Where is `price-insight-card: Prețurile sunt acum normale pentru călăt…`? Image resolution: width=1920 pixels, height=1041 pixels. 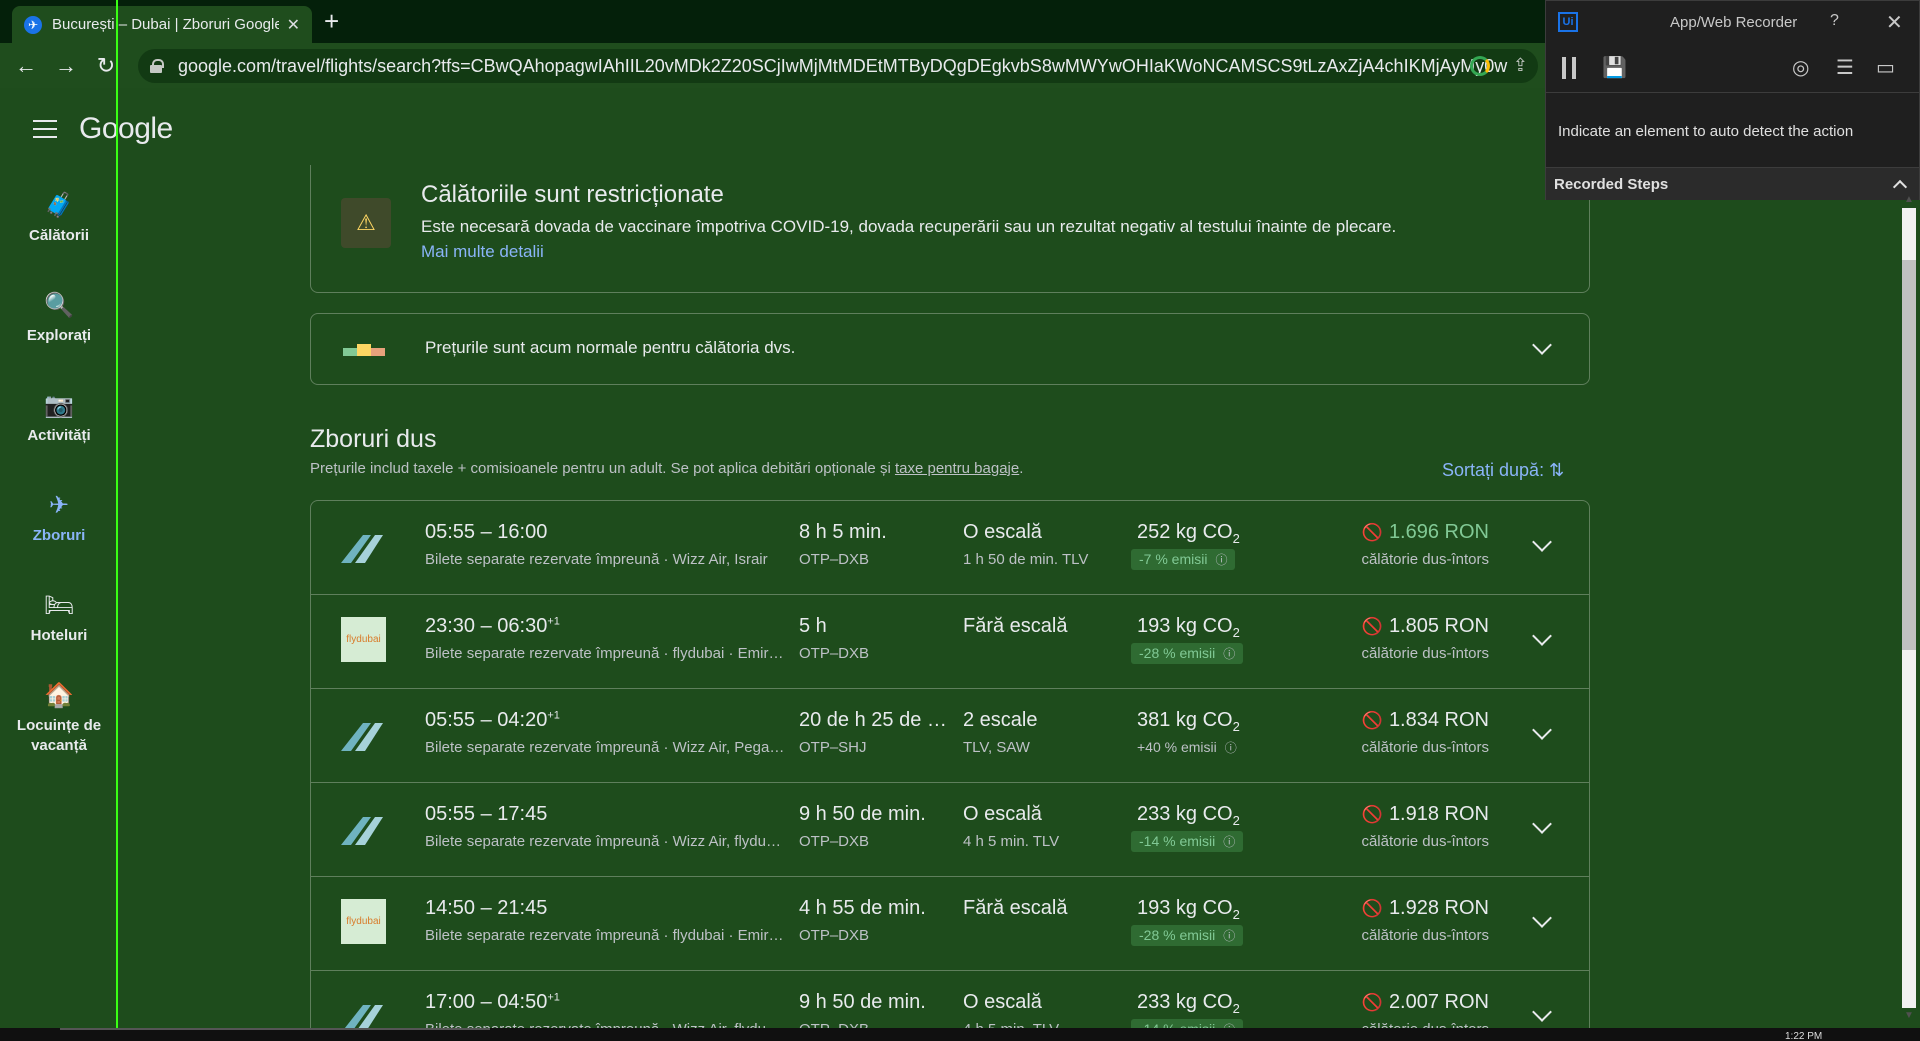
price-insight-card: Prețurile sunt acum normale pentru călăt… is located at coordinates (950, 349).